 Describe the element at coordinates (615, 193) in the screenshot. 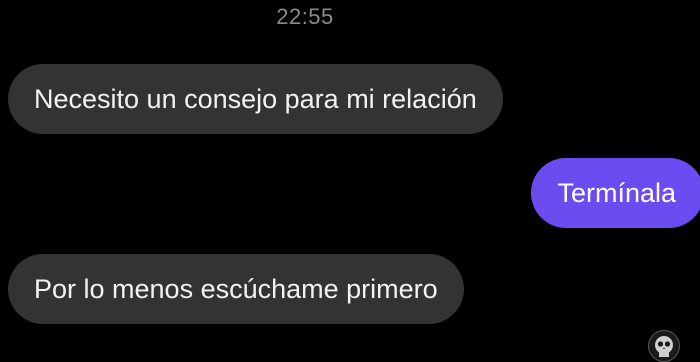

I see `outgoing-message-bubble: Termínala` at that location.